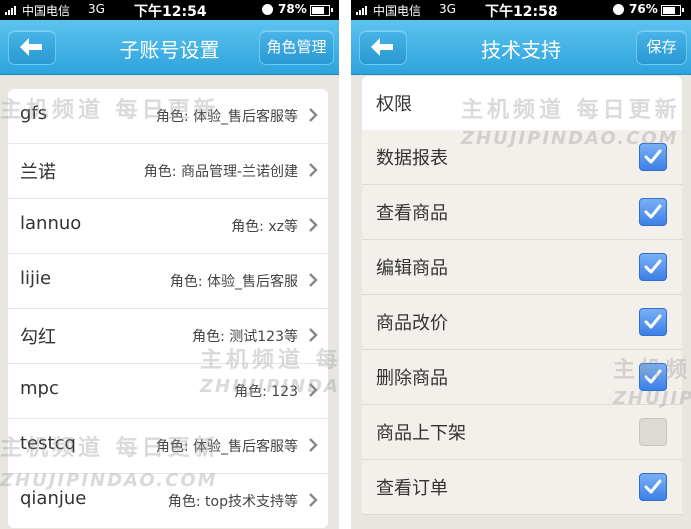  I want to click on account-role: 角色: 测试123等, so click(245, 337).